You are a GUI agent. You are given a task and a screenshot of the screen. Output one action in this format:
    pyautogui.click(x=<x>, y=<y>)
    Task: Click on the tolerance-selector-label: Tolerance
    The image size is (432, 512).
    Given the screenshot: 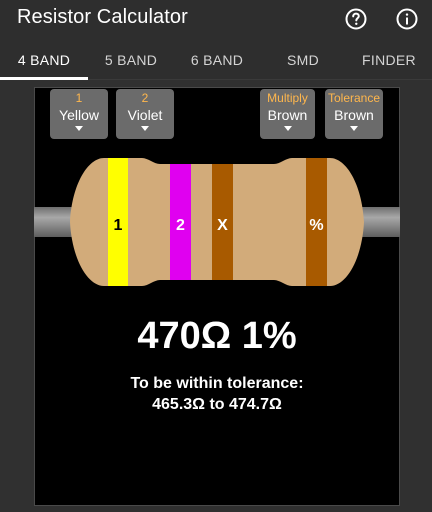 What is the action you would take?
    pyautogui.click(x=354, y=98)
    